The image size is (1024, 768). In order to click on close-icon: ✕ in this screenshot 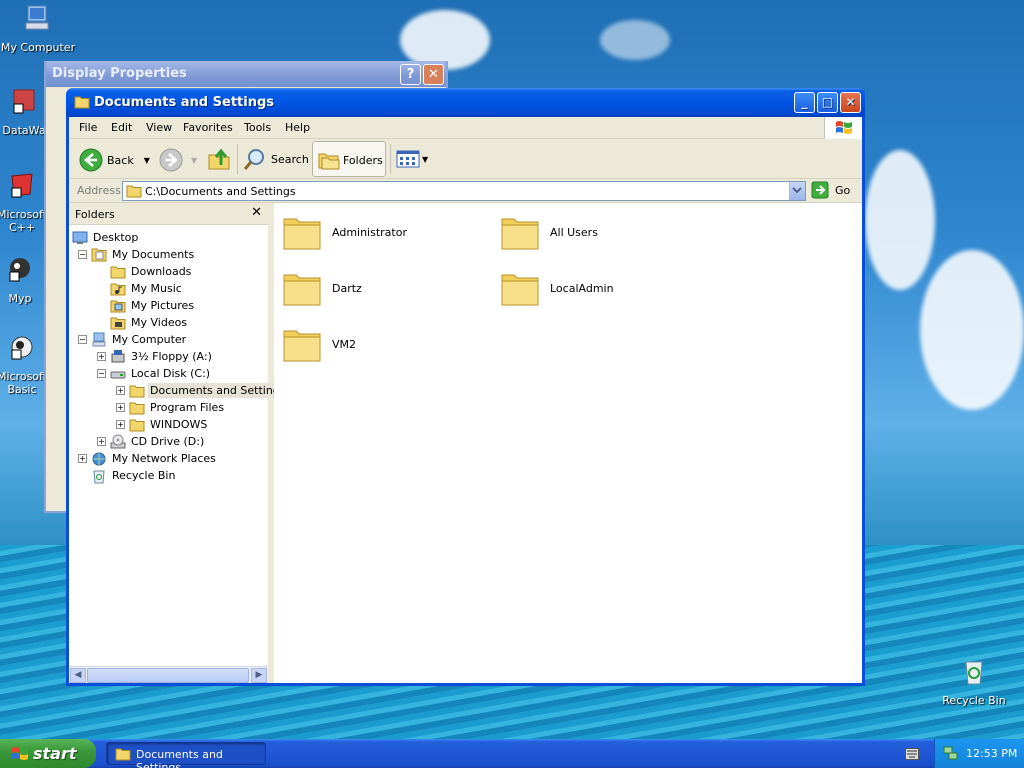, I will do `click(256, 212)`.